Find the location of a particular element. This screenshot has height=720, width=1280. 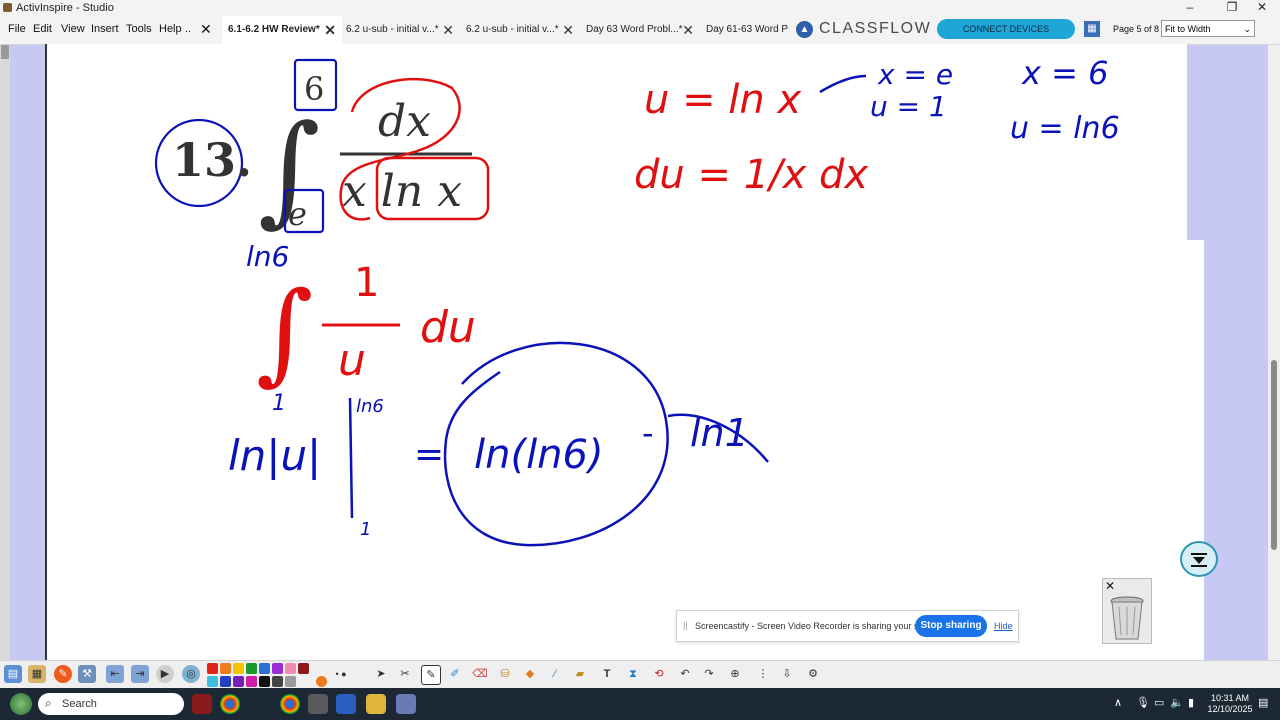

new-du: du is located at coordinates (448, 327).